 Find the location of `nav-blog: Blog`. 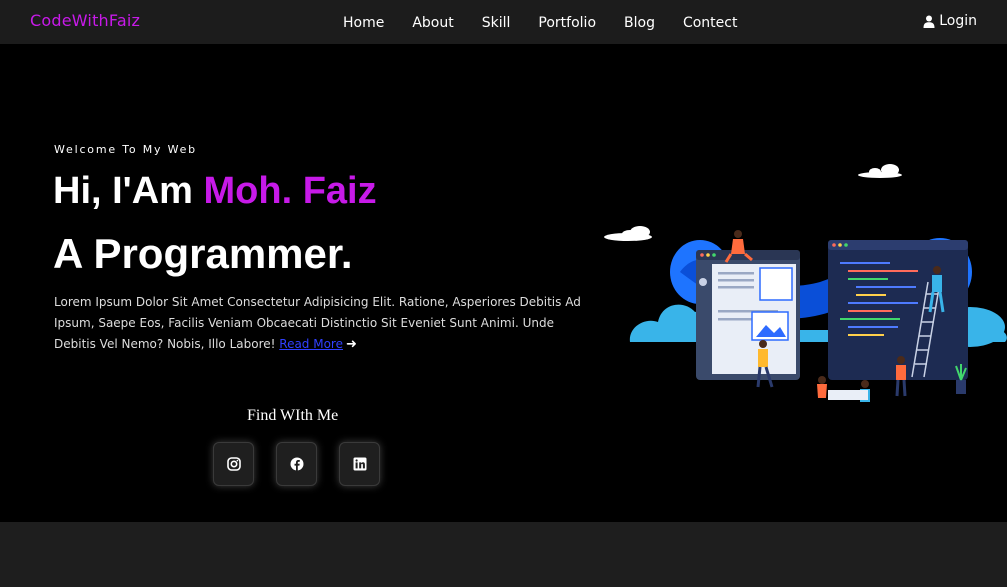

nav-blog: Blog is located at coordinates (639, 22).